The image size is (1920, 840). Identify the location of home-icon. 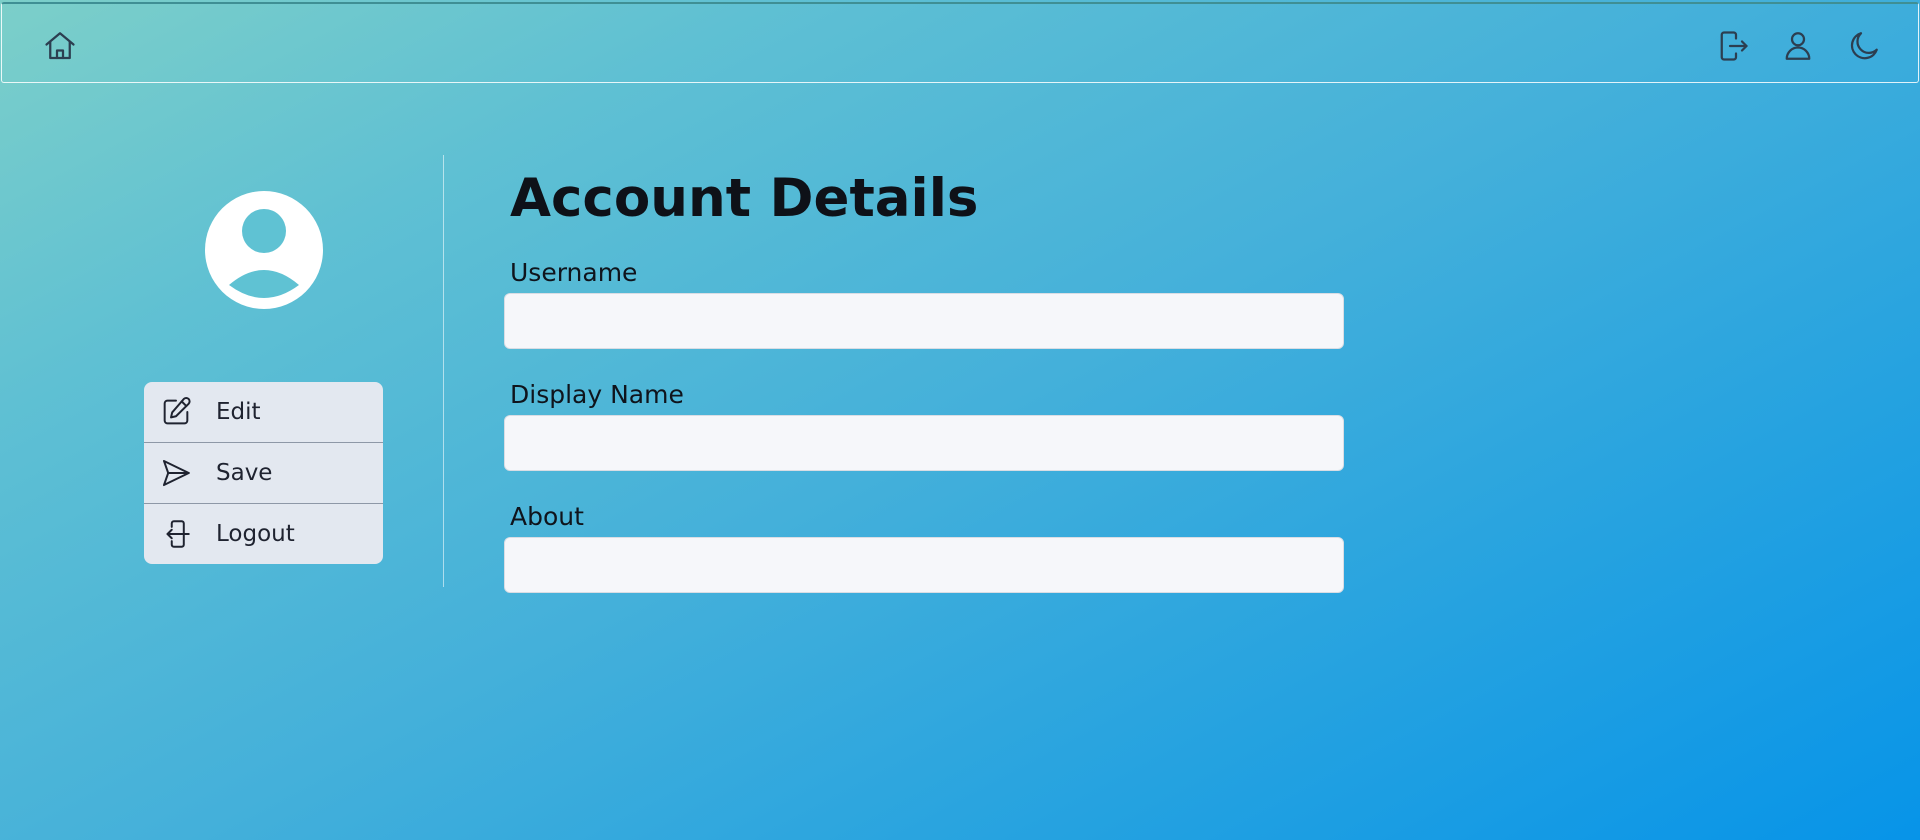
(60, 46).